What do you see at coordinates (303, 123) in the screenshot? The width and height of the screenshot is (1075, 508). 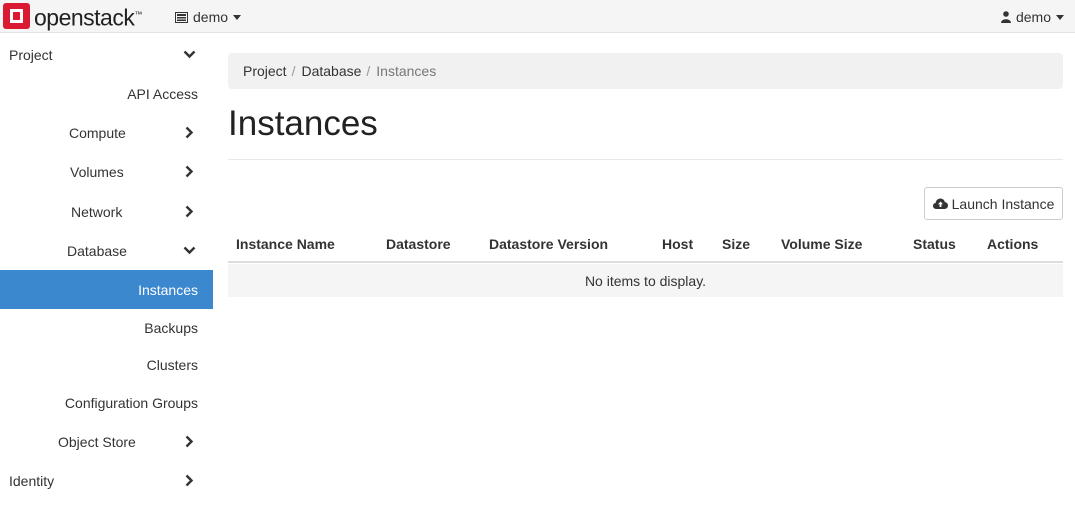 I see `page-title: Instances` at bounding box center [303, 123].